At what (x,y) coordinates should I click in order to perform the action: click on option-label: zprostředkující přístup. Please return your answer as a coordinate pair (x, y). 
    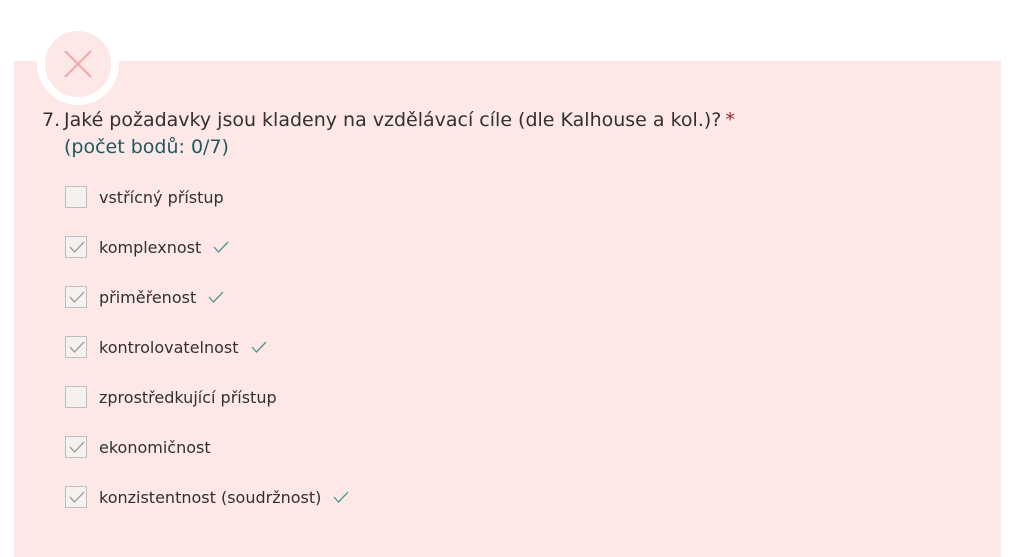
    Looking at the image, I should click on (188, 397).